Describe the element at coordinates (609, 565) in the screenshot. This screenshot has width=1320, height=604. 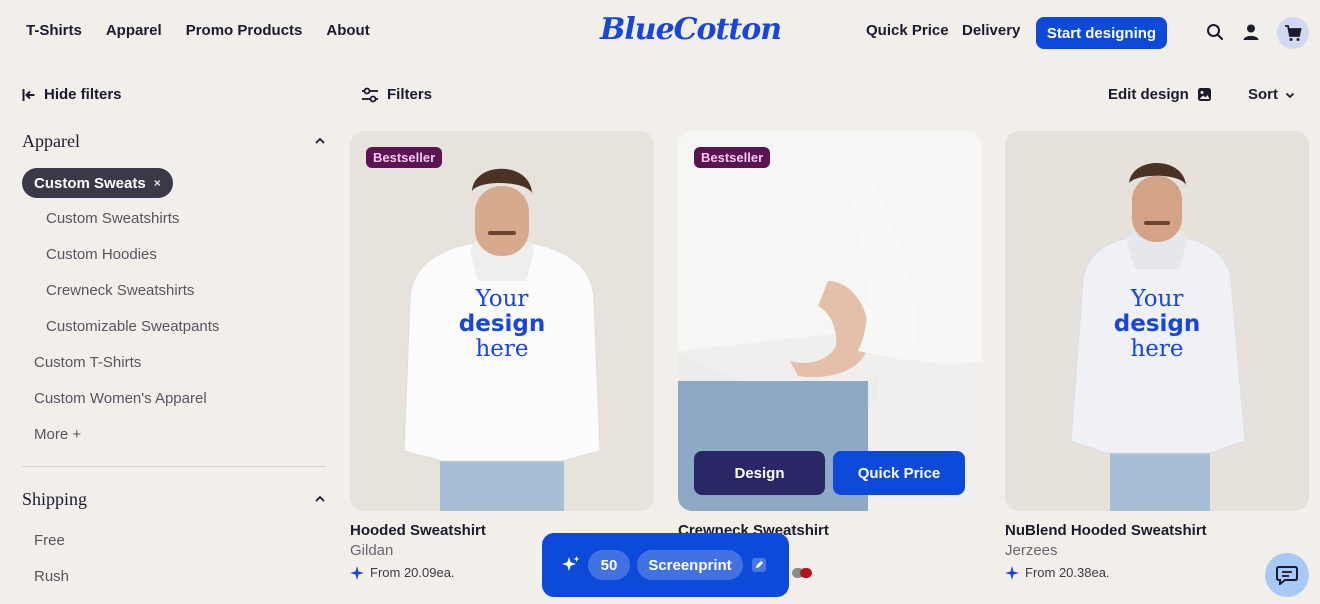
I see `quantity-pill: 50` at that location.